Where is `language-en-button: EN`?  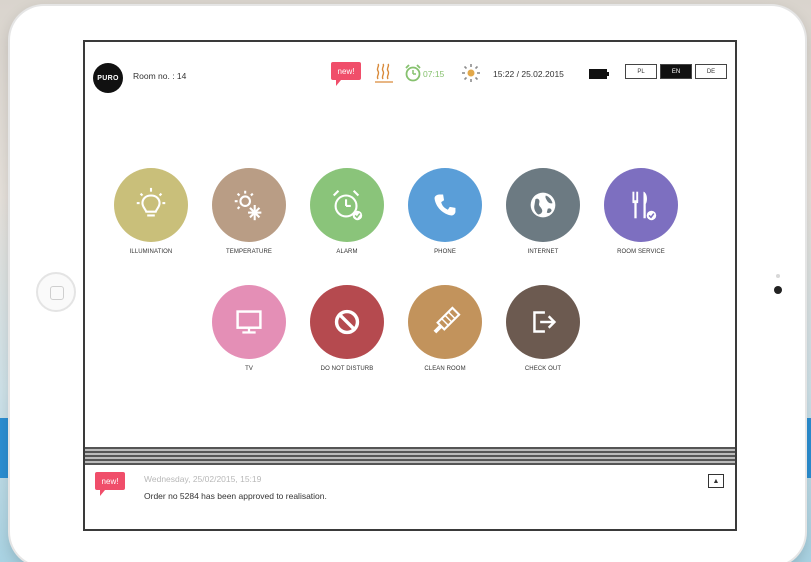 language-en-button: EN is located at coordinates (676, 71).